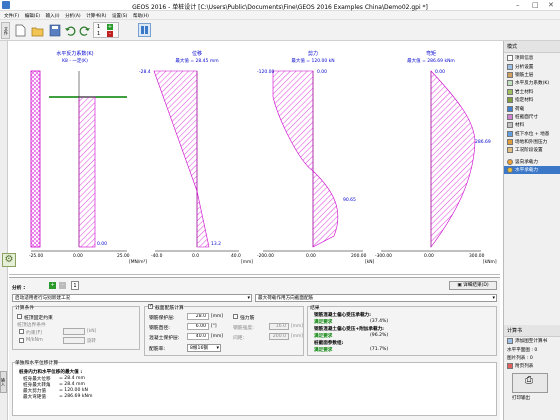  I want to click on k-coefficient-icon, so click(510, 83).